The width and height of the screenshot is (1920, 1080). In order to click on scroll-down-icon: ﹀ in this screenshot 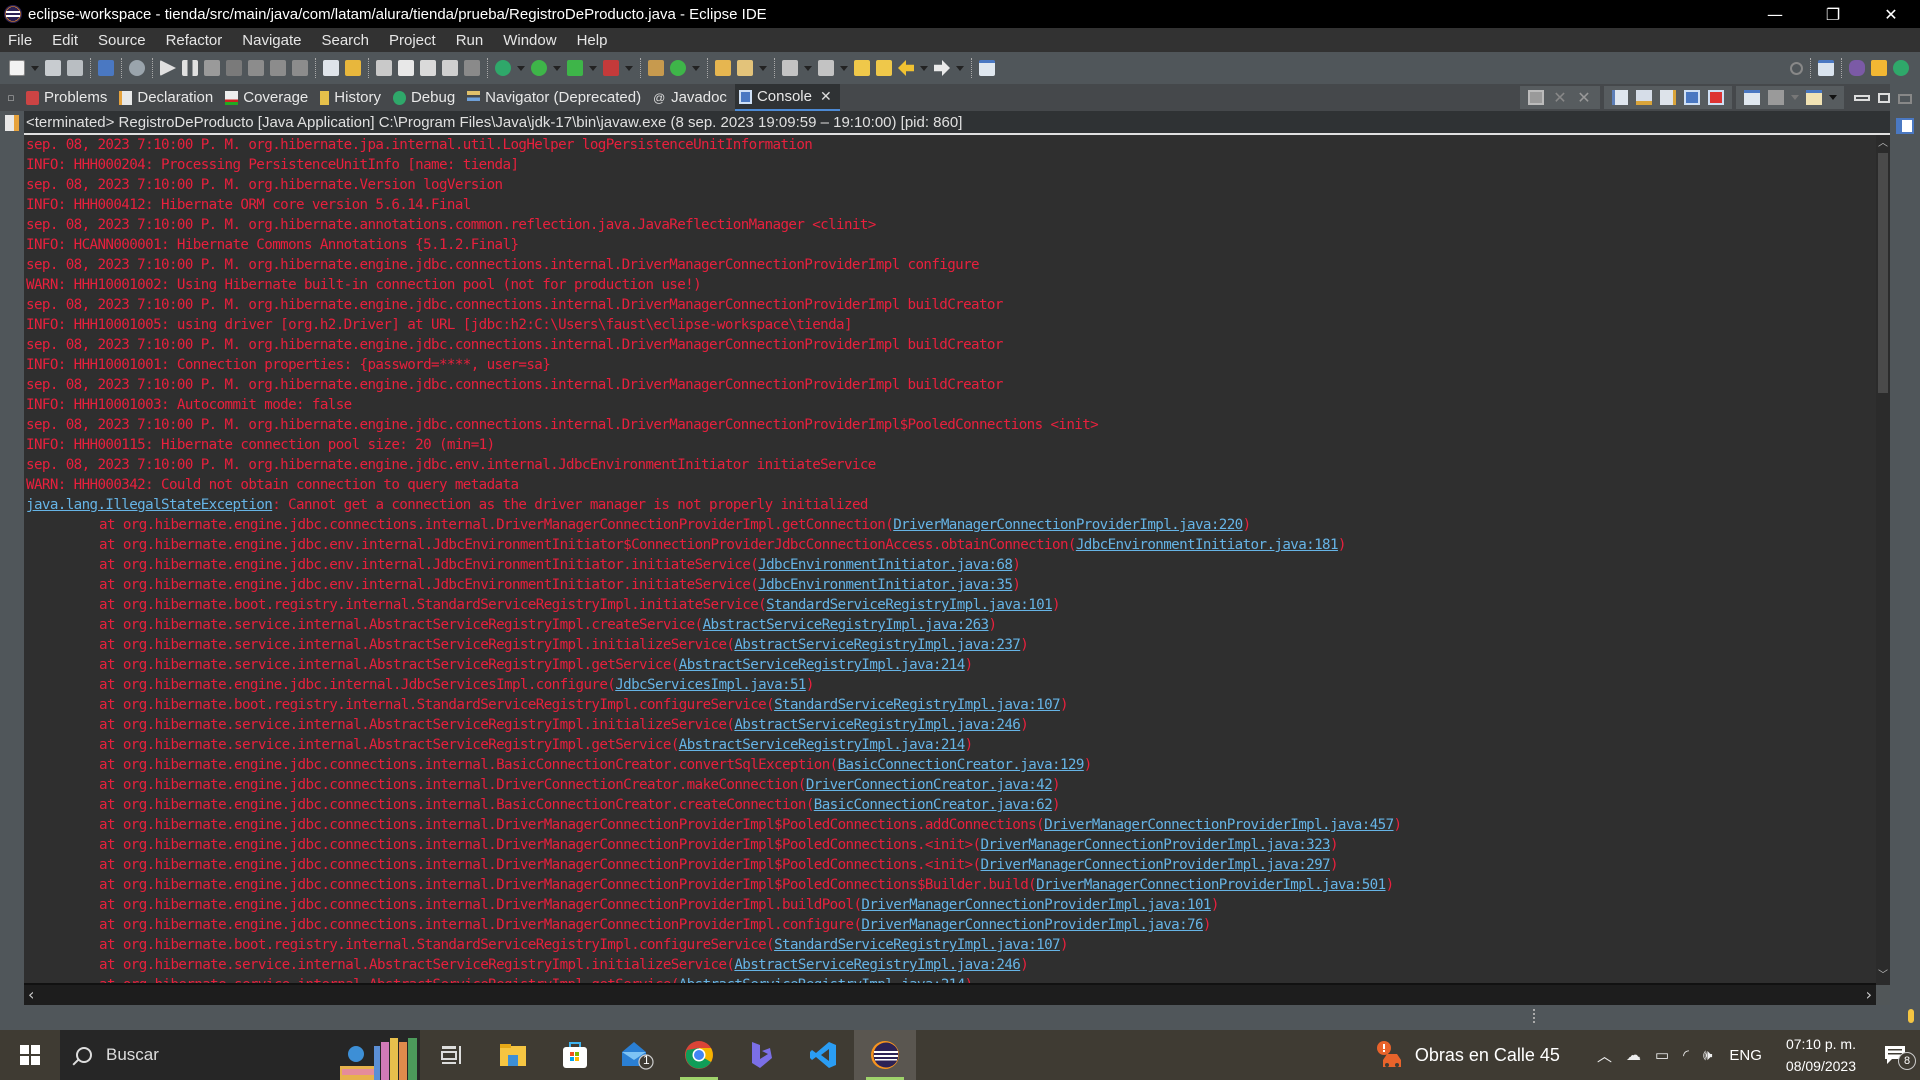, I will do `click(1883, 976)`.